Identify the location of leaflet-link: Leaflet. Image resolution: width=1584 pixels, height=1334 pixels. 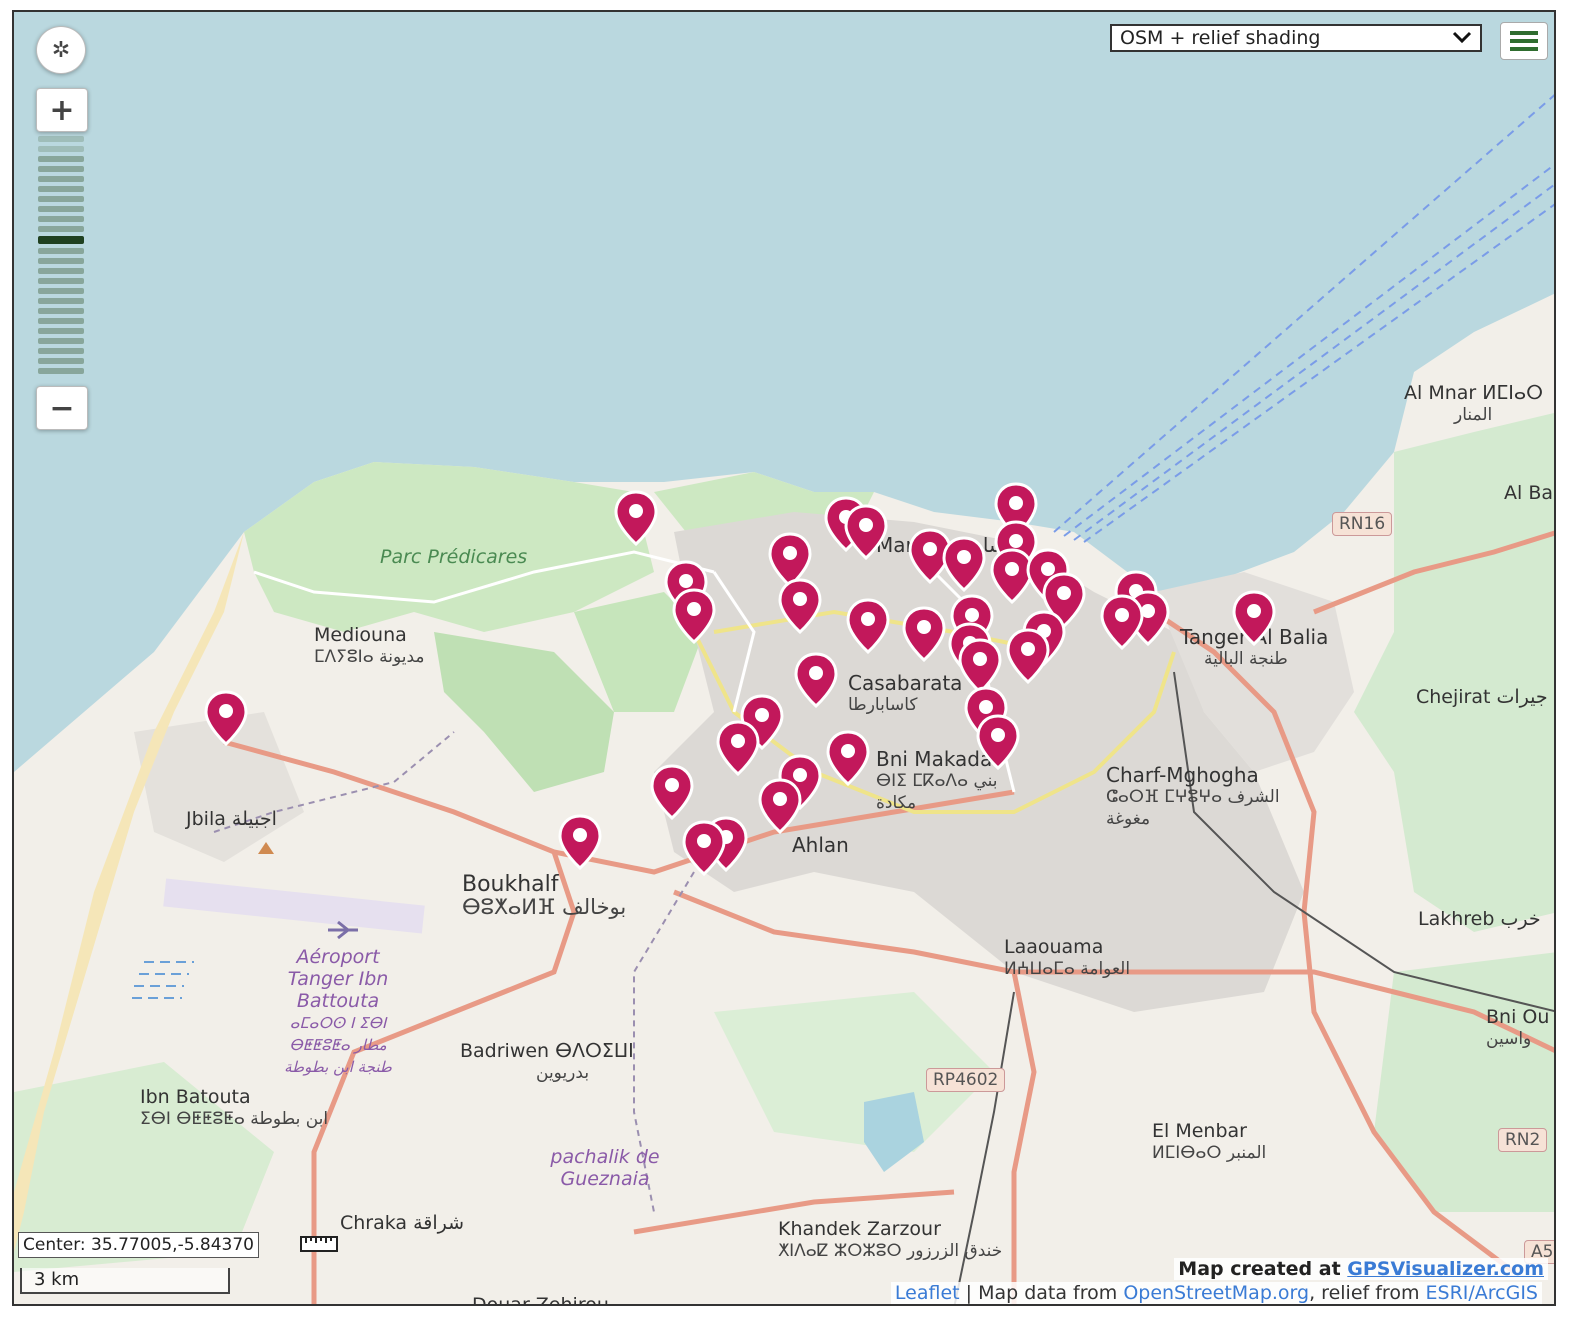
(927, 1293).